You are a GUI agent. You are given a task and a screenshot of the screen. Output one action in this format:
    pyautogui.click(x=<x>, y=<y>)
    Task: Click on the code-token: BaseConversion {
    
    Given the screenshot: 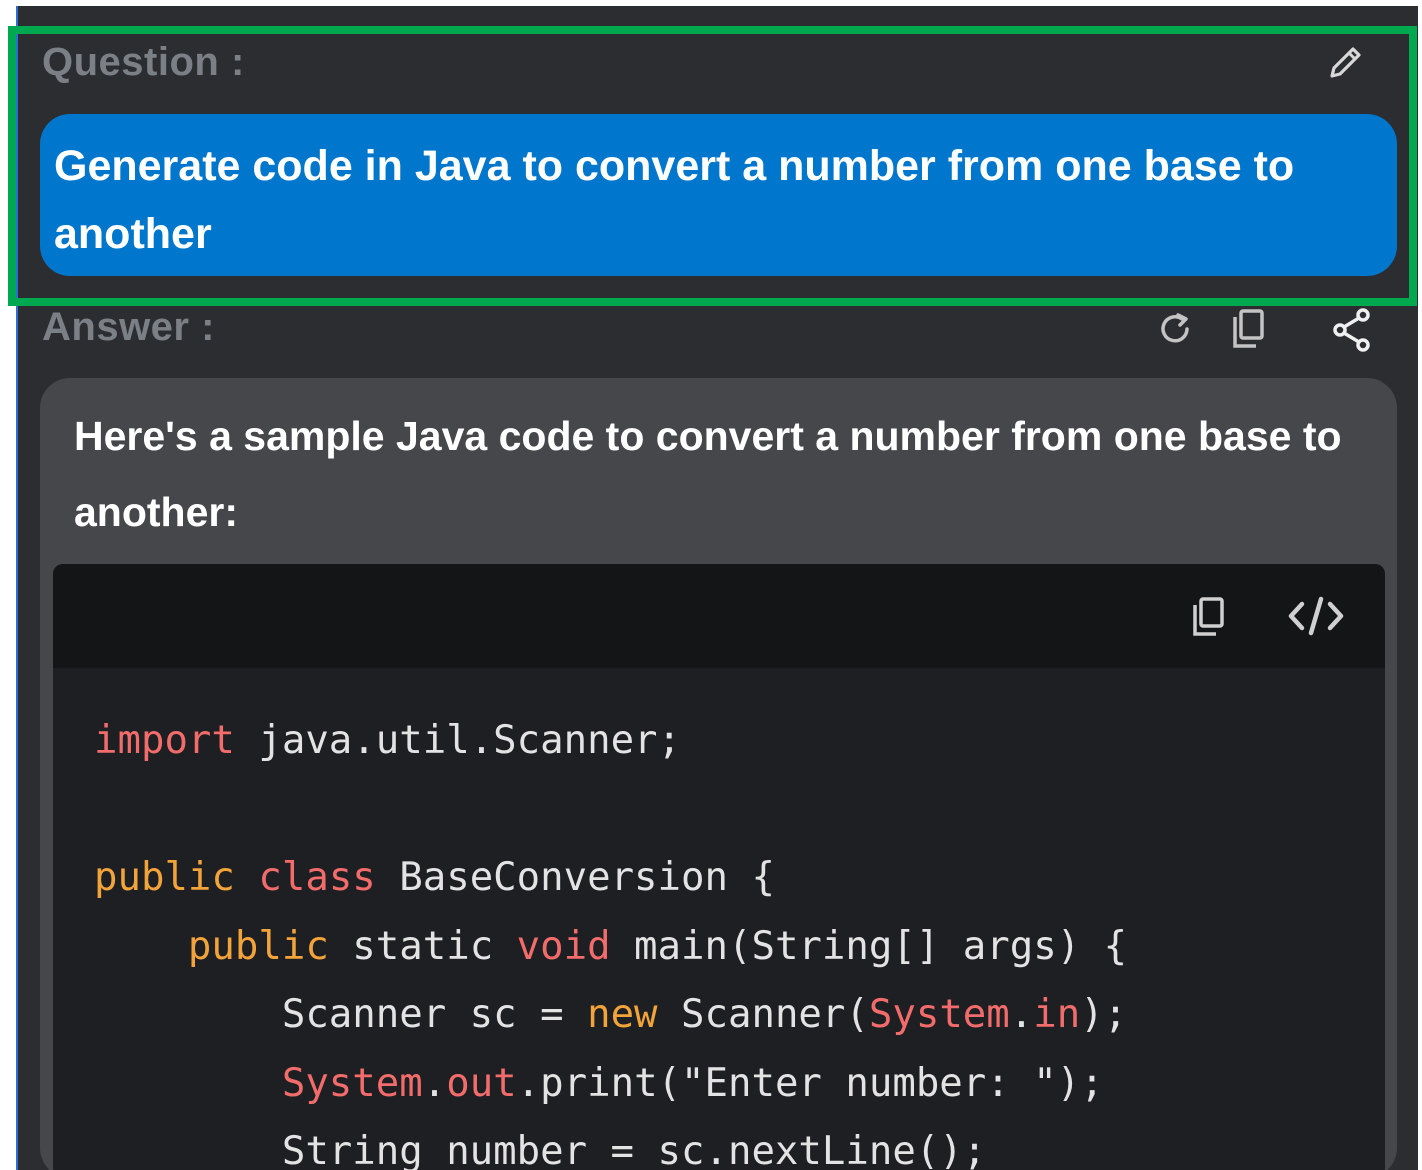 What is the action you would take?
    pyautogui.click(x=575, y=877)
    